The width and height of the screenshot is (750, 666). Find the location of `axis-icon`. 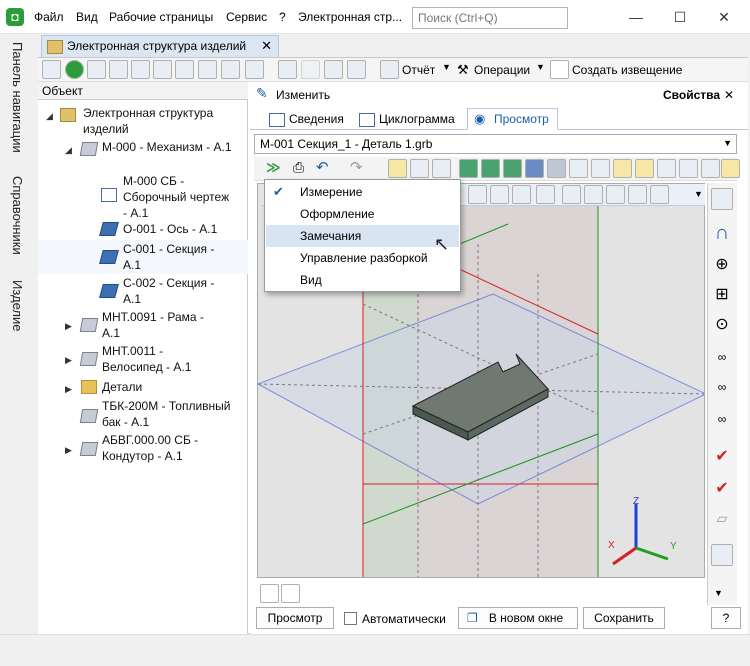

axis-icon is located at coordinates (477, 194).